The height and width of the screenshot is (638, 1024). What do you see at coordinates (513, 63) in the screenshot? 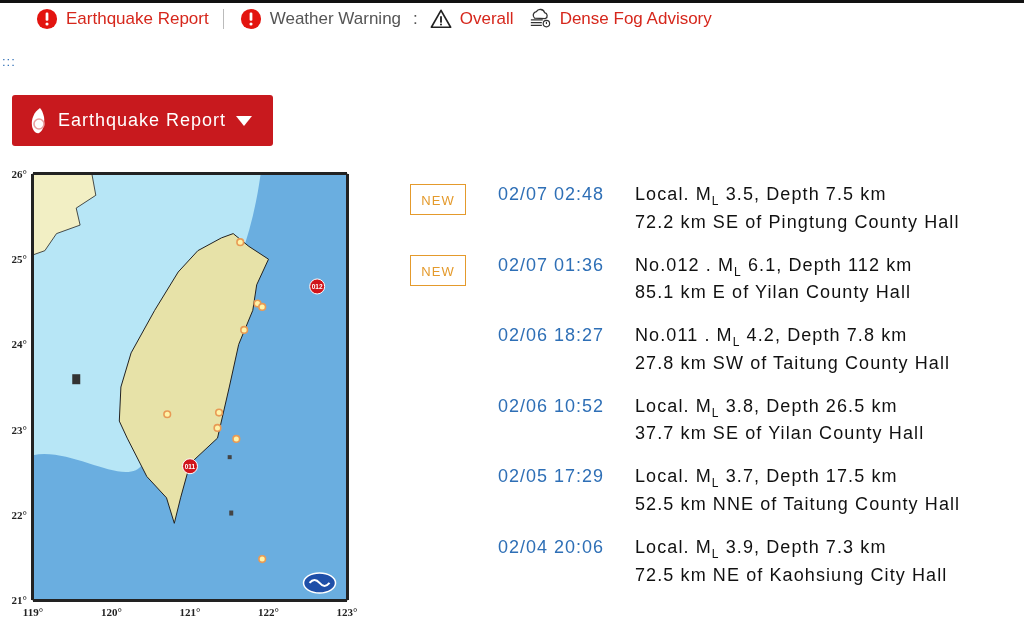
I see `skip-link: :::` at bounding box center [513, 63].